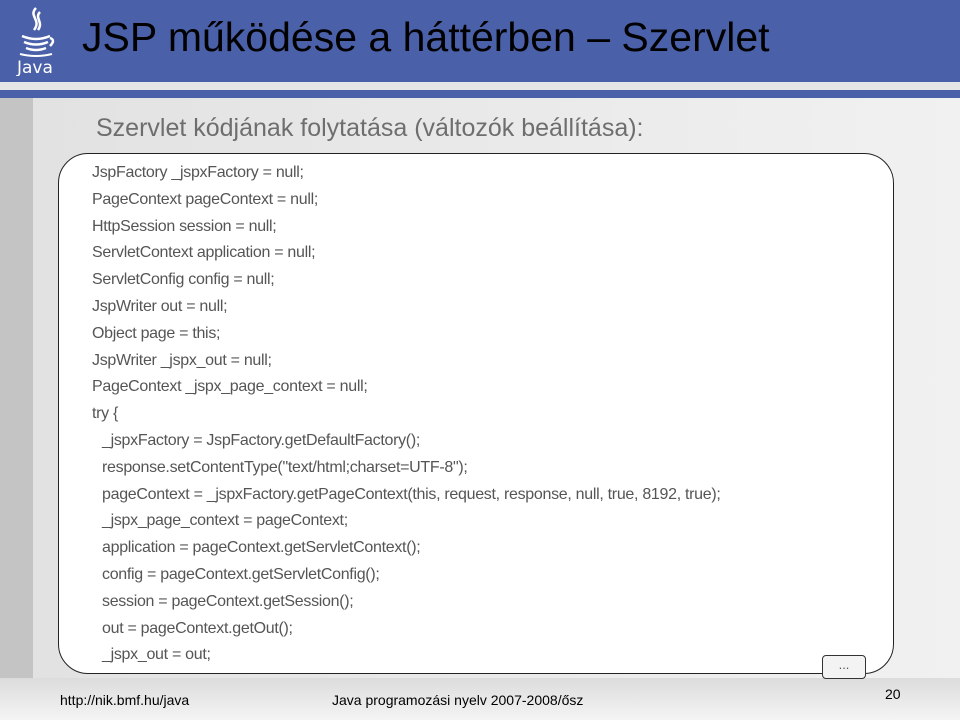  I want to click on code-line: JspFactory _jspxFactory = null;, so click(198, 172).